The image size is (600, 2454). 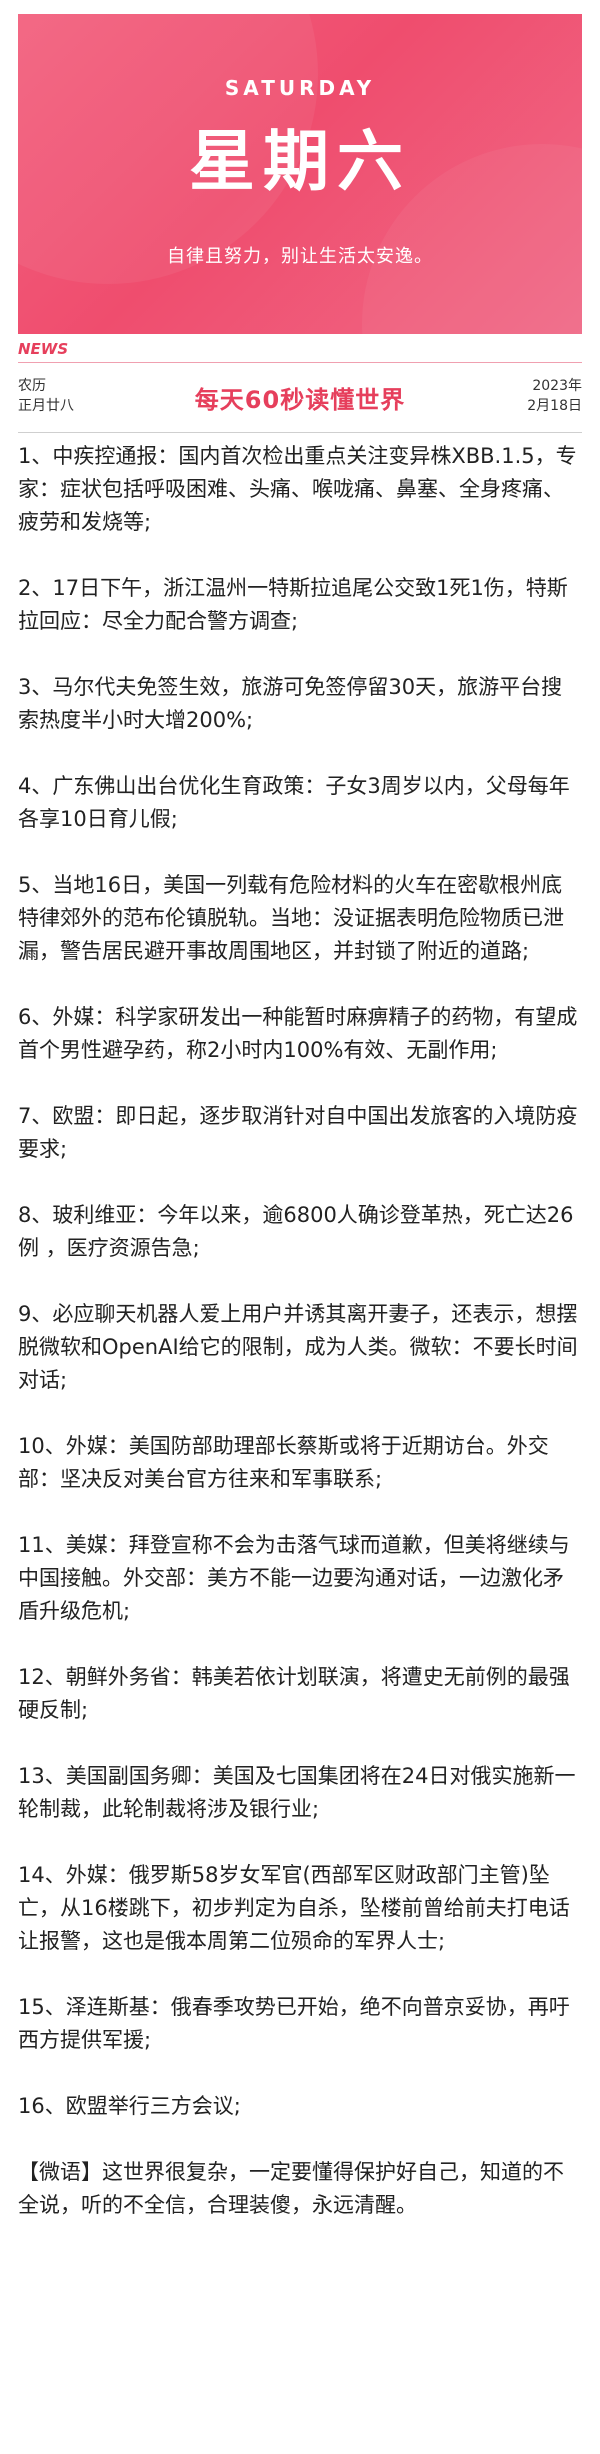 I want to click on news-item: 12、朝鲜外务省：韩美若依计划联演，将遭史无前例的最强硬反制;, so click(x=294, y=1693).